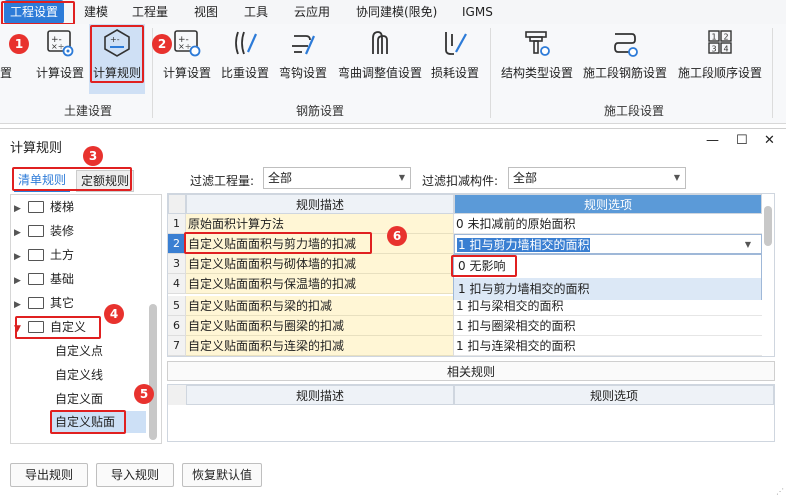 Image resolution: width=786 pixels, height=499 pixels. I want to click on calc-settings-civil-button: +- ×÷ 计算设置, so click(60, 59).